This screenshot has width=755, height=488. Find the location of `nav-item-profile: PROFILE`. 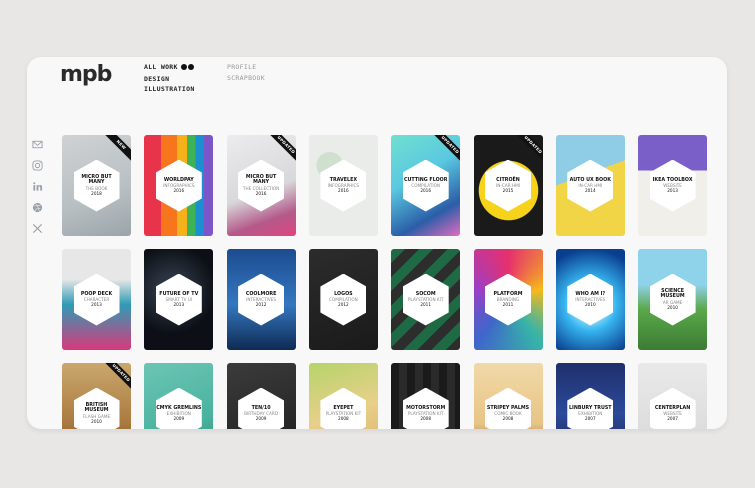

nav-item-profile: PROFILE is located at coordinates (246, 67).